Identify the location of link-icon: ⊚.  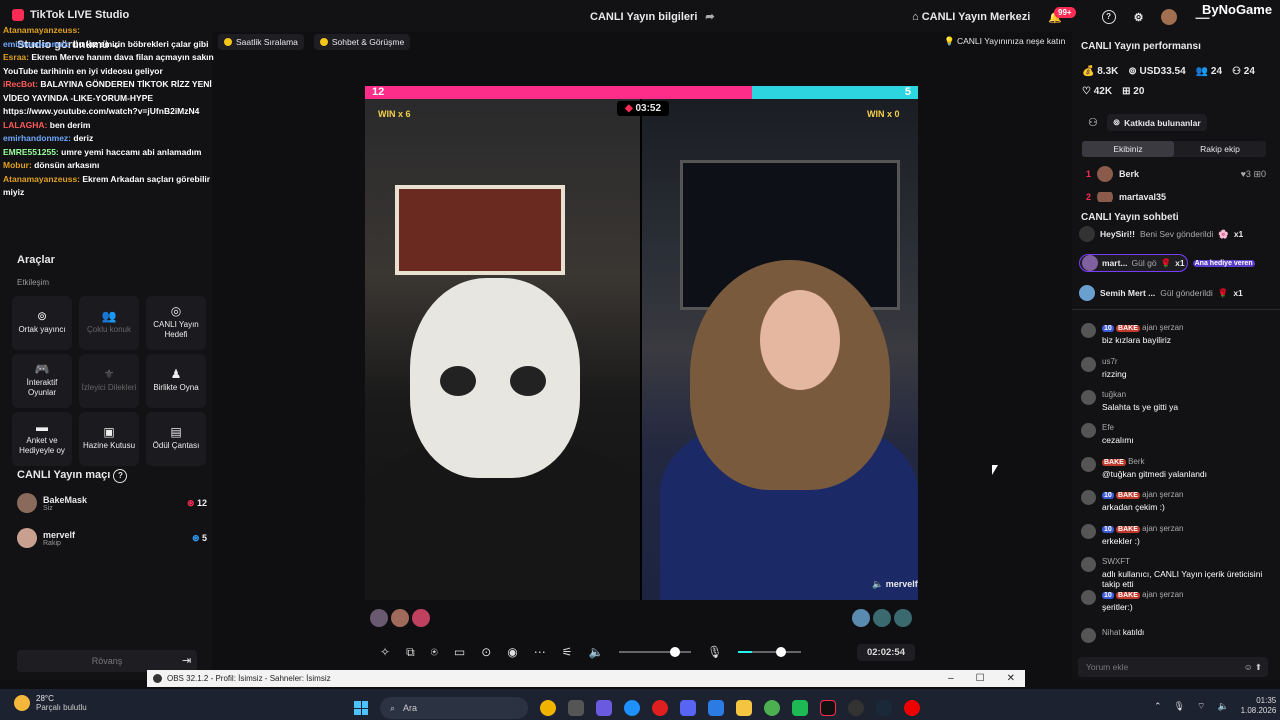
(42, 316).